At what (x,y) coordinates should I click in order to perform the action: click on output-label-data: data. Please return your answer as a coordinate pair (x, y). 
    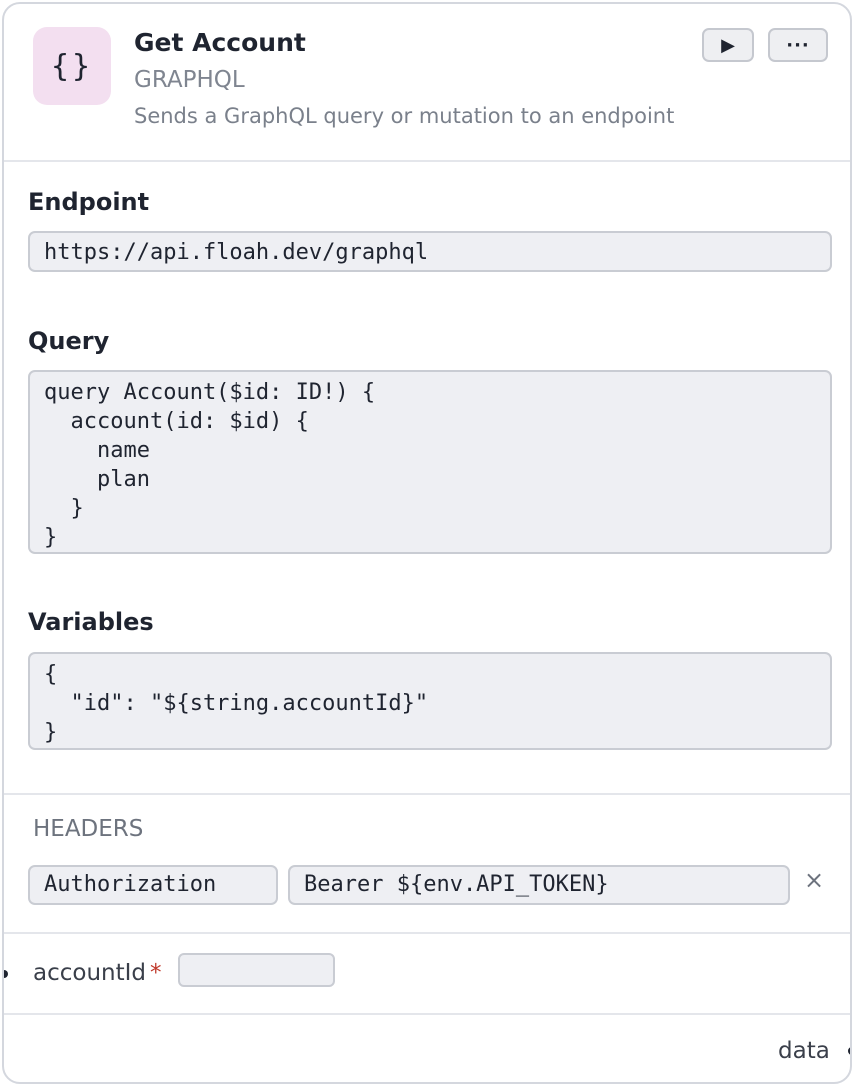
    Looking at the image, I should click on (804, 1051).